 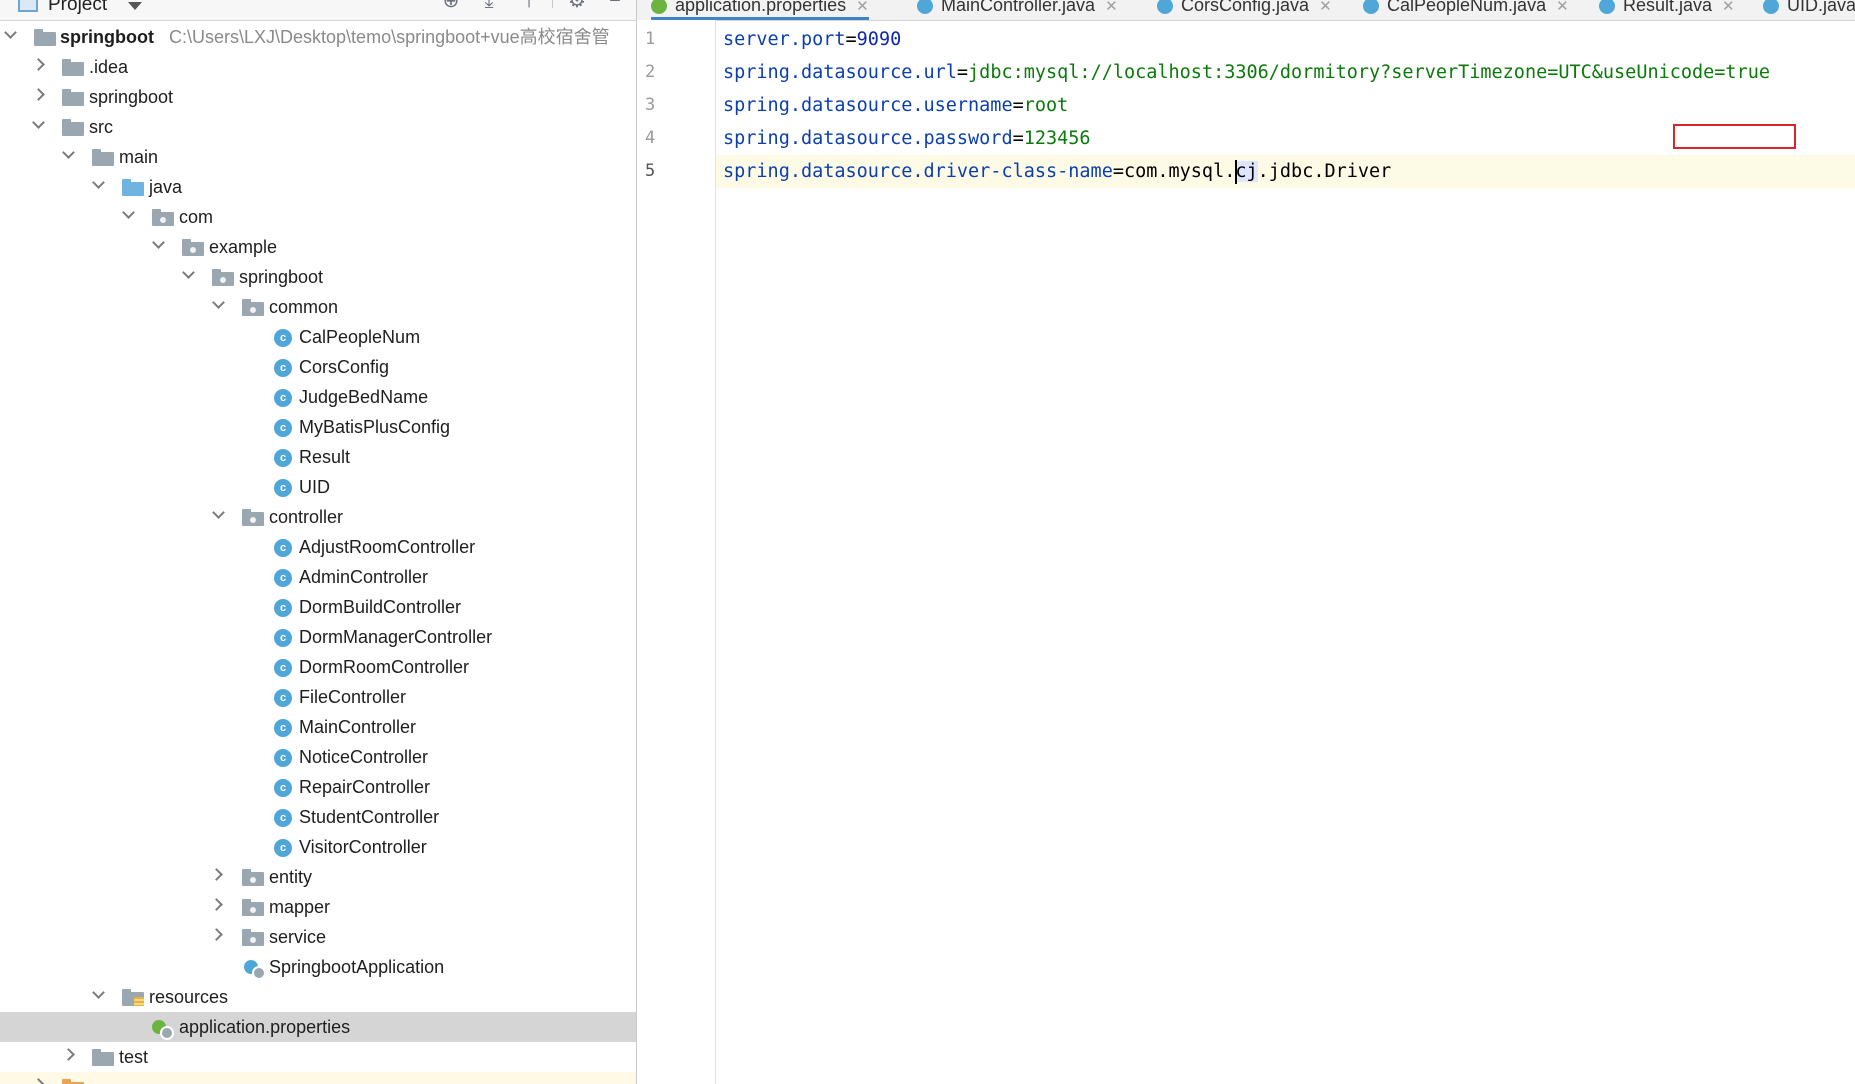 I want to click on tab-application-properties: application.properties ✕, so click(x=760, y=10).